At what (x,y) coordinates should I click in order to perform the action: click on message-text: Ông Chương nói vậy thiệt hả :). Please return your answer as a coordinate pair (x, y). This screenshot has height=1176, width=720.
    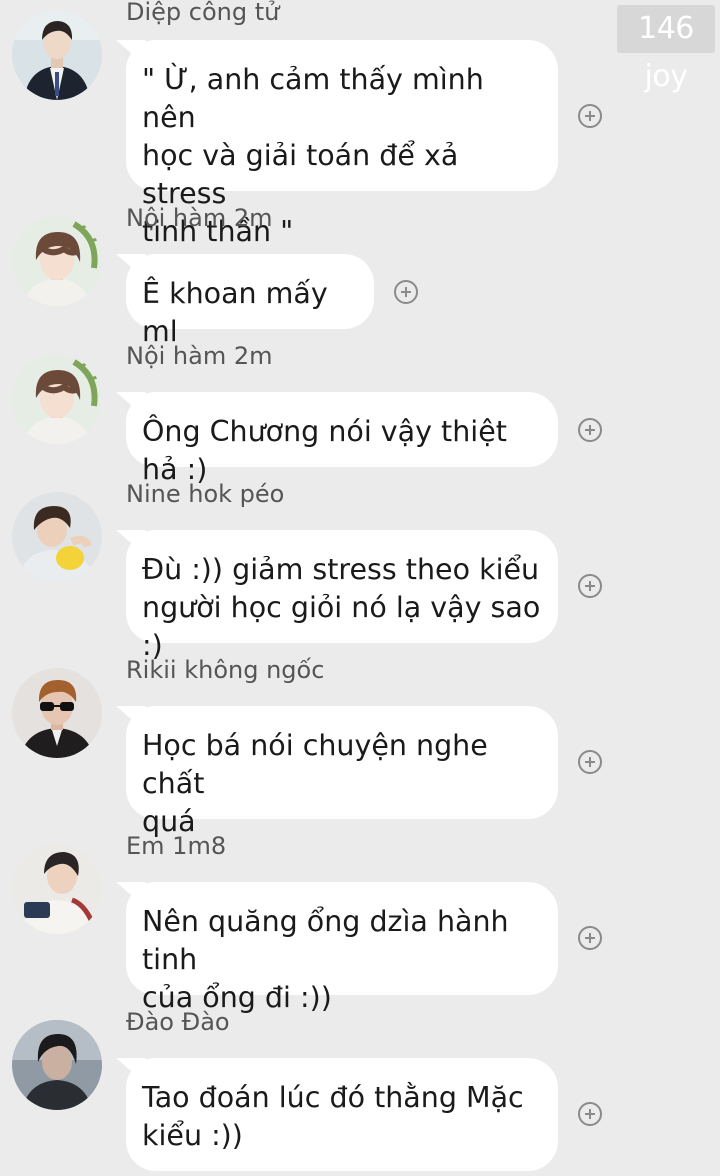
    Looking at the image, I should click on (324, 450).